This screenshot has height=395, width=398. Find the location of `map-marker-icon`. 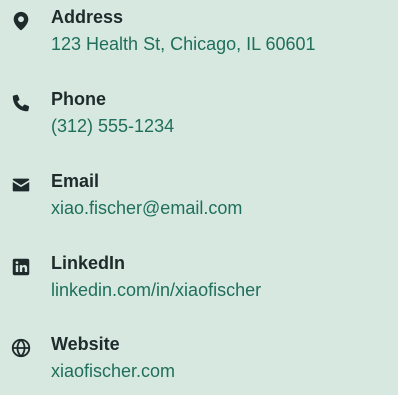

map-marker-icon is located at coordinates (21, 21).